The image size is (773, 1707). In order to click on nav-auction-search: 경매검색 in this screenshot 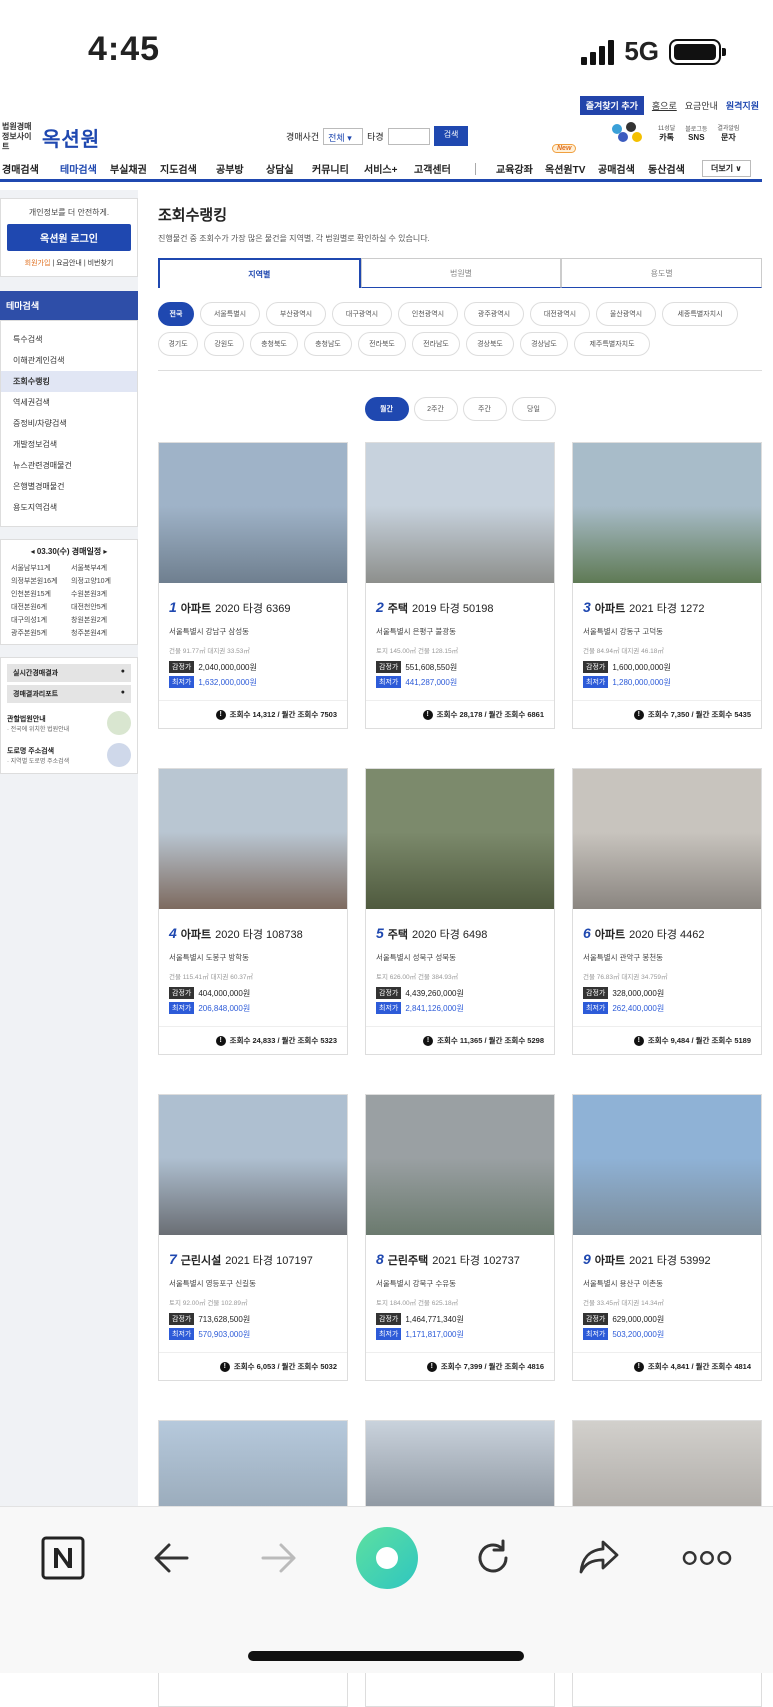, I will do `click(20, 168)`.